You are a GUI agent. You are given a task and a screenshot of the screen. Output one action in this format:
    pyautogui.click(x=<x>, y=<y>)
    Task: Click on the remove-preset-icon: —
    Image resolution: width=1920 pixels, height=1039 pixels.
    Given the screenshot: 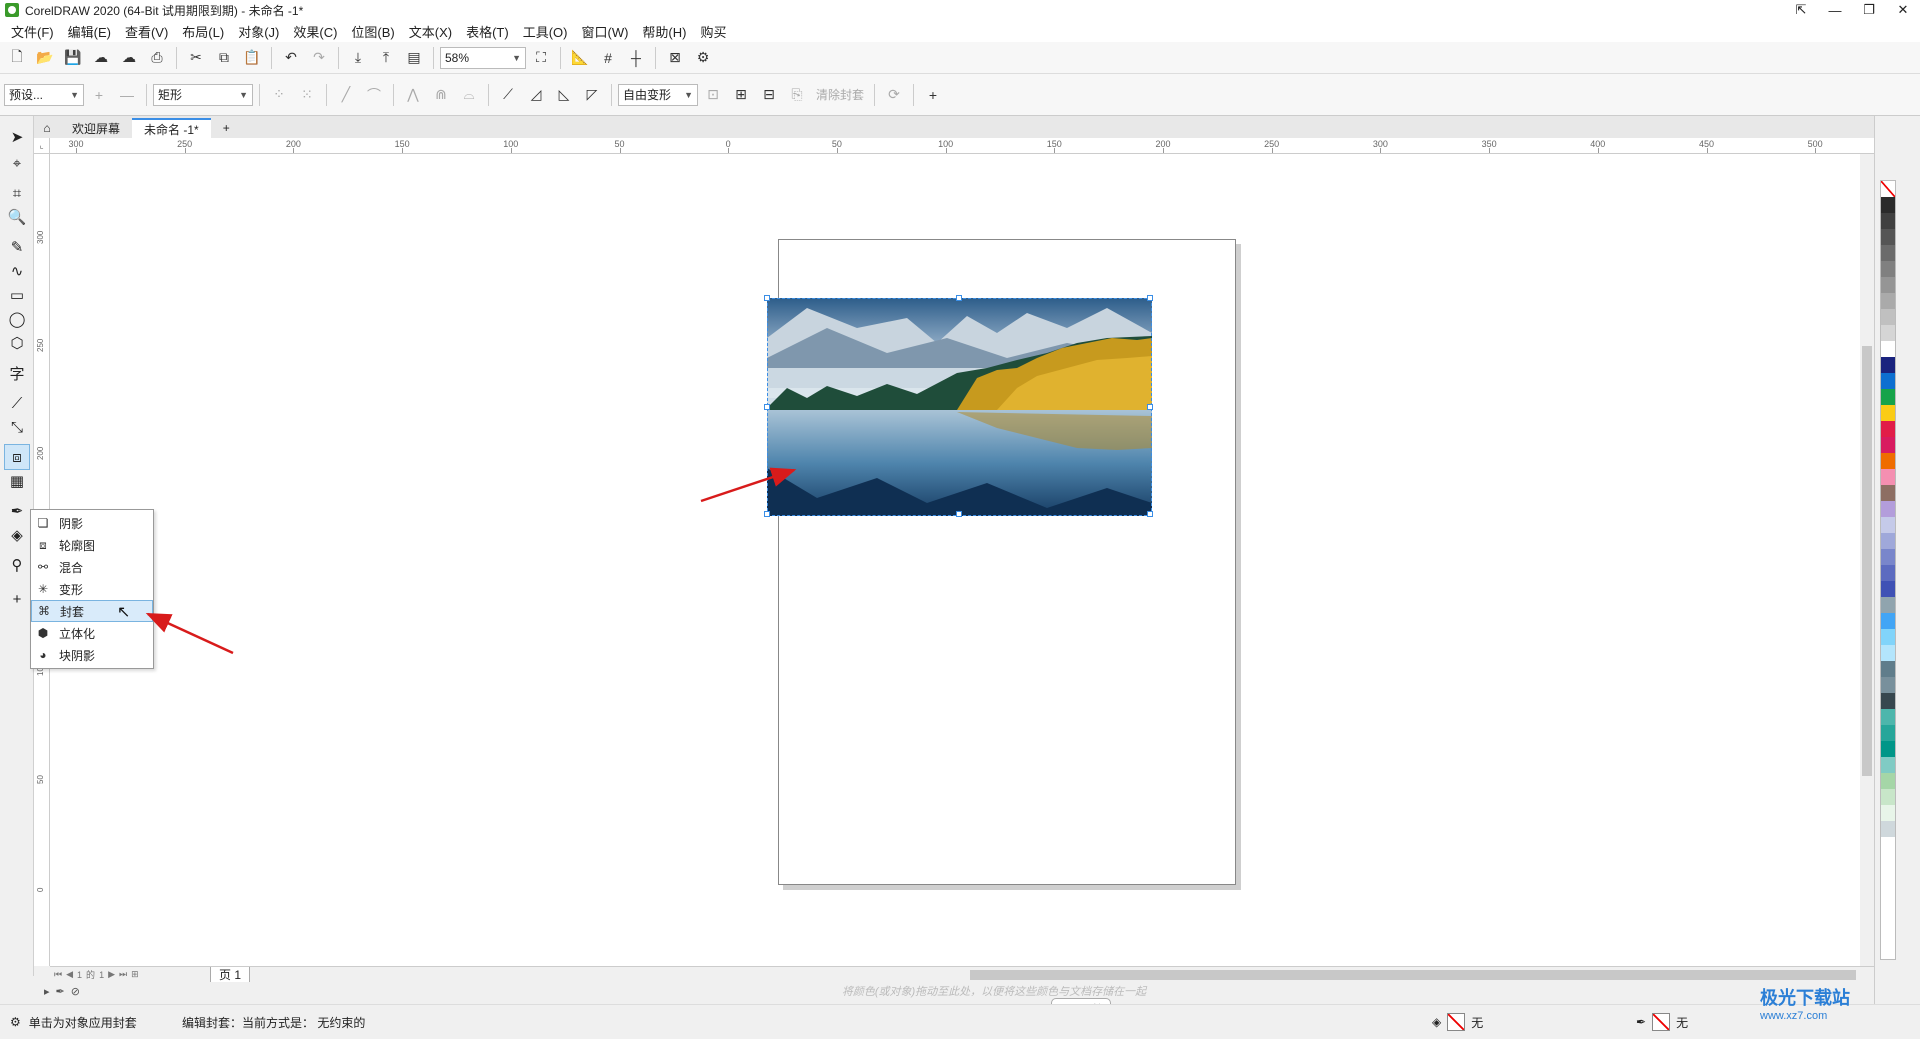 What is the action you would take?
    pyautogui.click(x=127, y=95)
    